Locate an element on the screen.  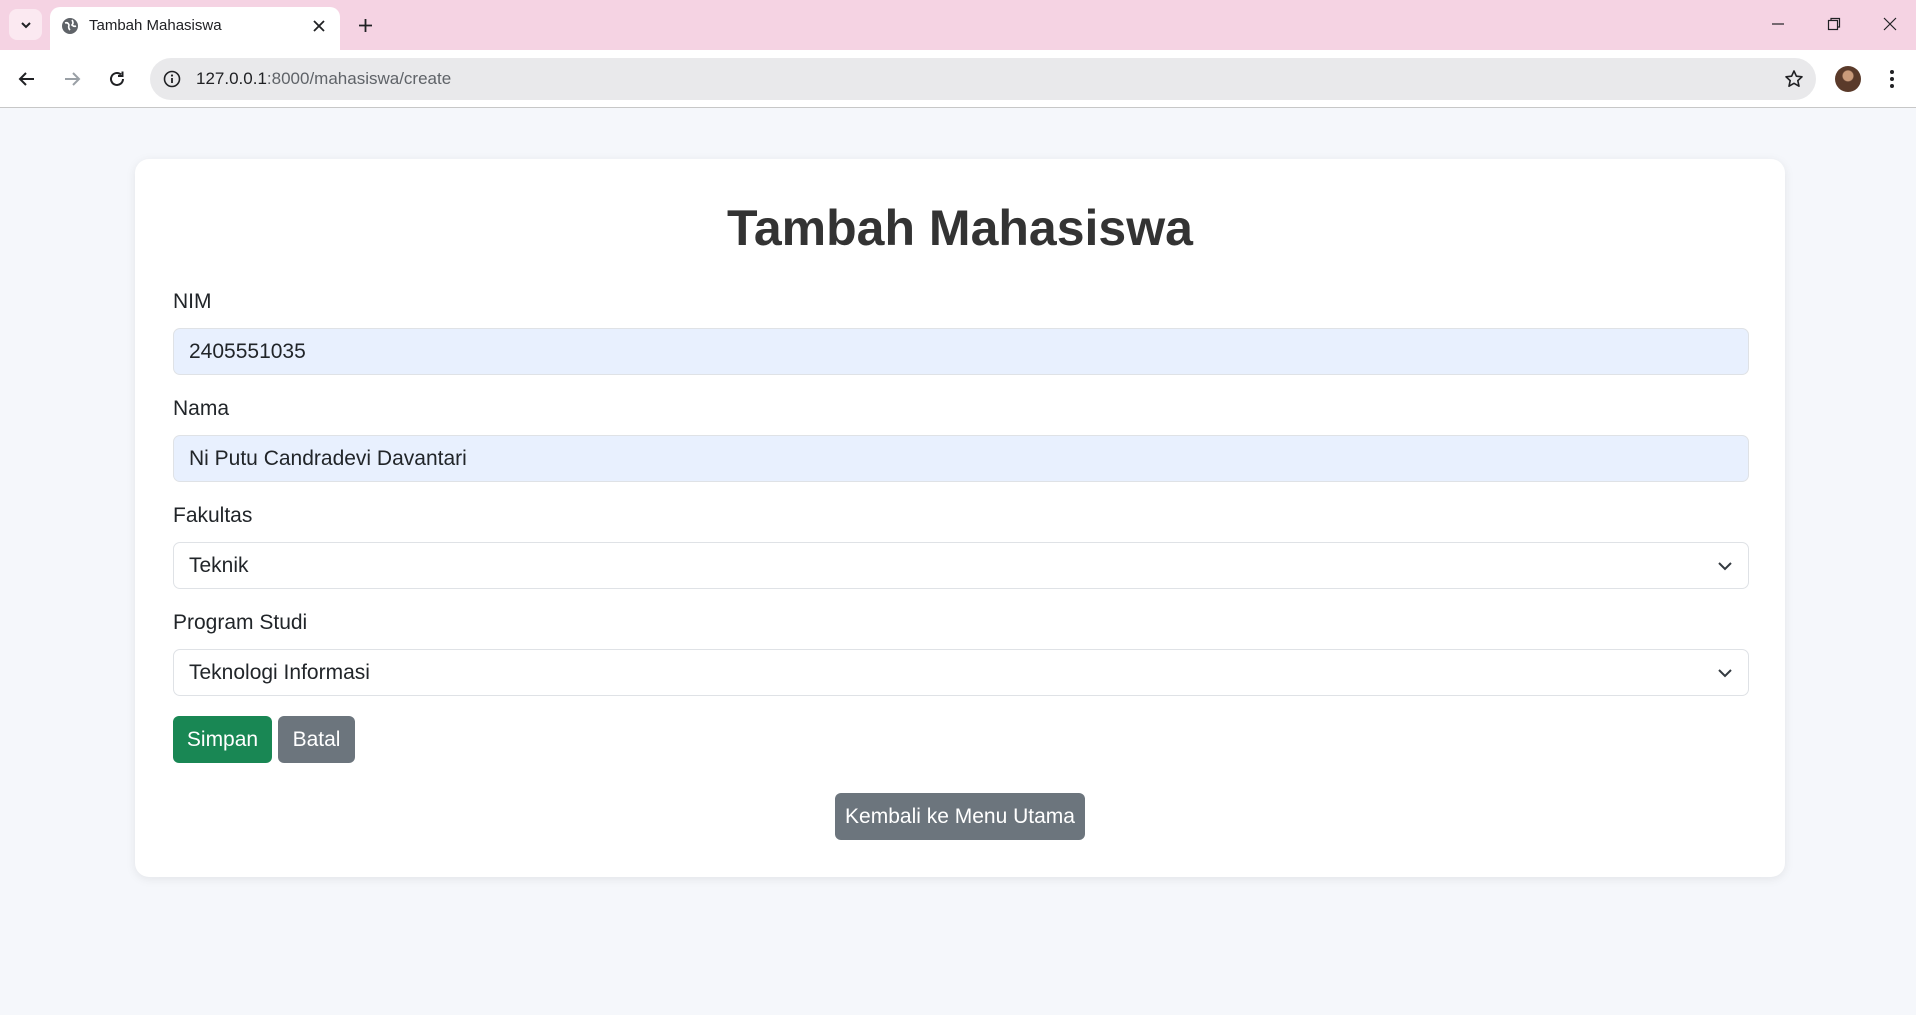
restore-icon is located at coordinates (1834, 24).